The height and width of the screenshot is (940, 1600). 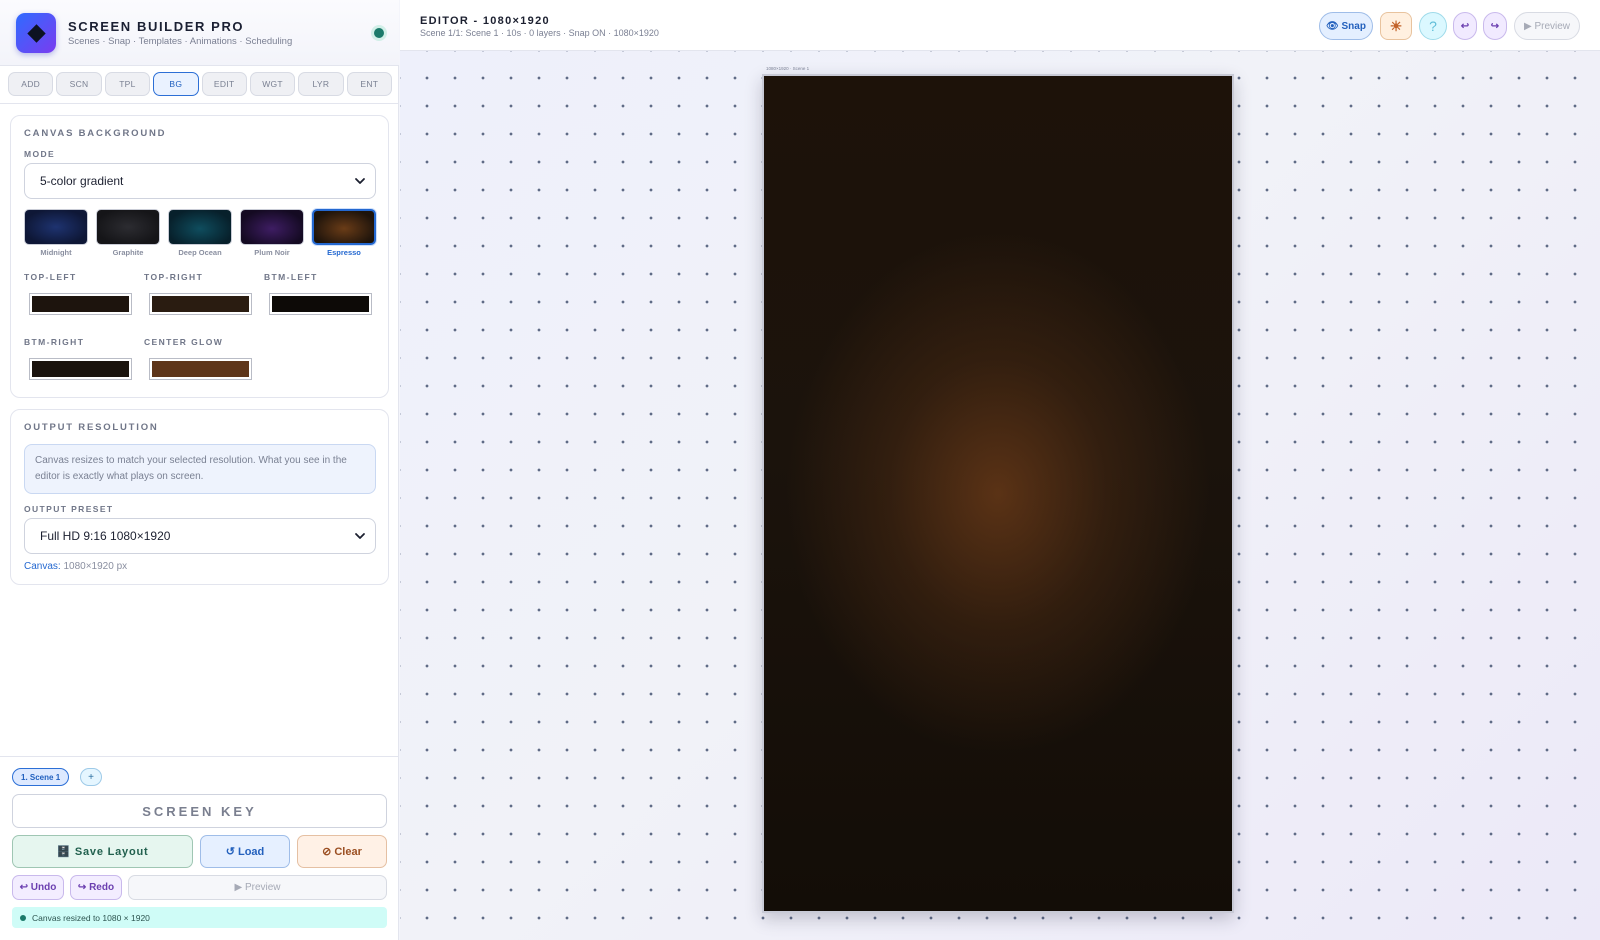 I want to click on connection-status-icon, so click(x=379, y=33).